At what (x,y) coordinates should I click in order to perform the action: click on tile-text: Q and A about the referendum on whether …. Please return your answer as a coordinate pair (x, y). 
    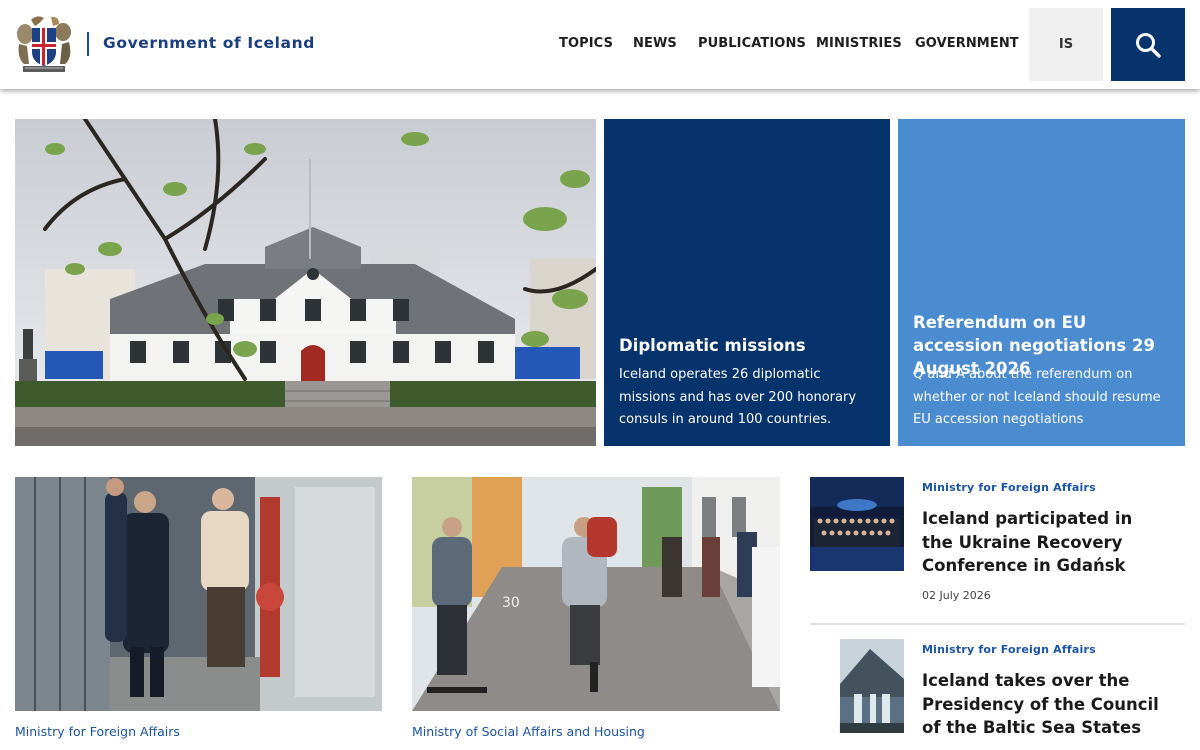
    Looking at the image, I should click on (1037, 397).